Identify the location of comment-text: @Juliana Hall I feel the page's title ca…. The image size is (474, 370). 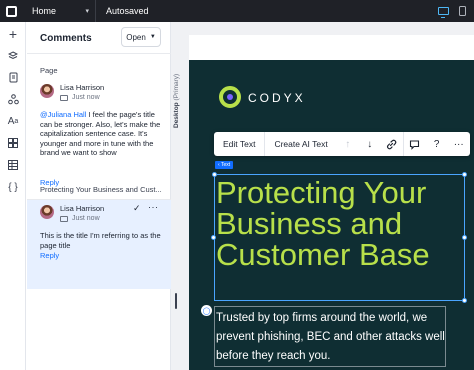
(102, 134).